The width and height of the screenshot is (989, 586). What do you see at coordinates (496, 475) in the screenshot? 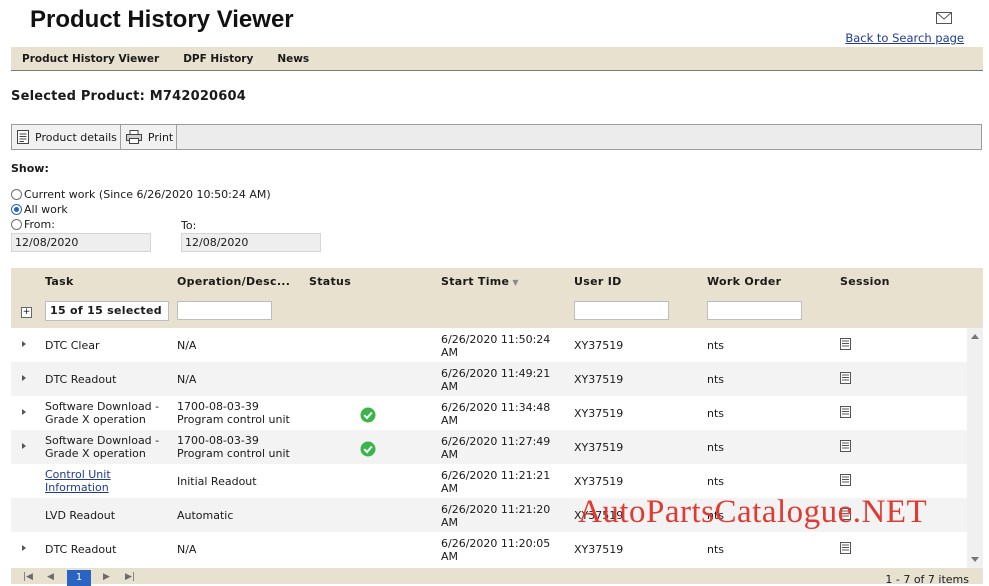
I see `start-time-line: 6/26/2020 11:21:21` at bounding box center [496, 475].